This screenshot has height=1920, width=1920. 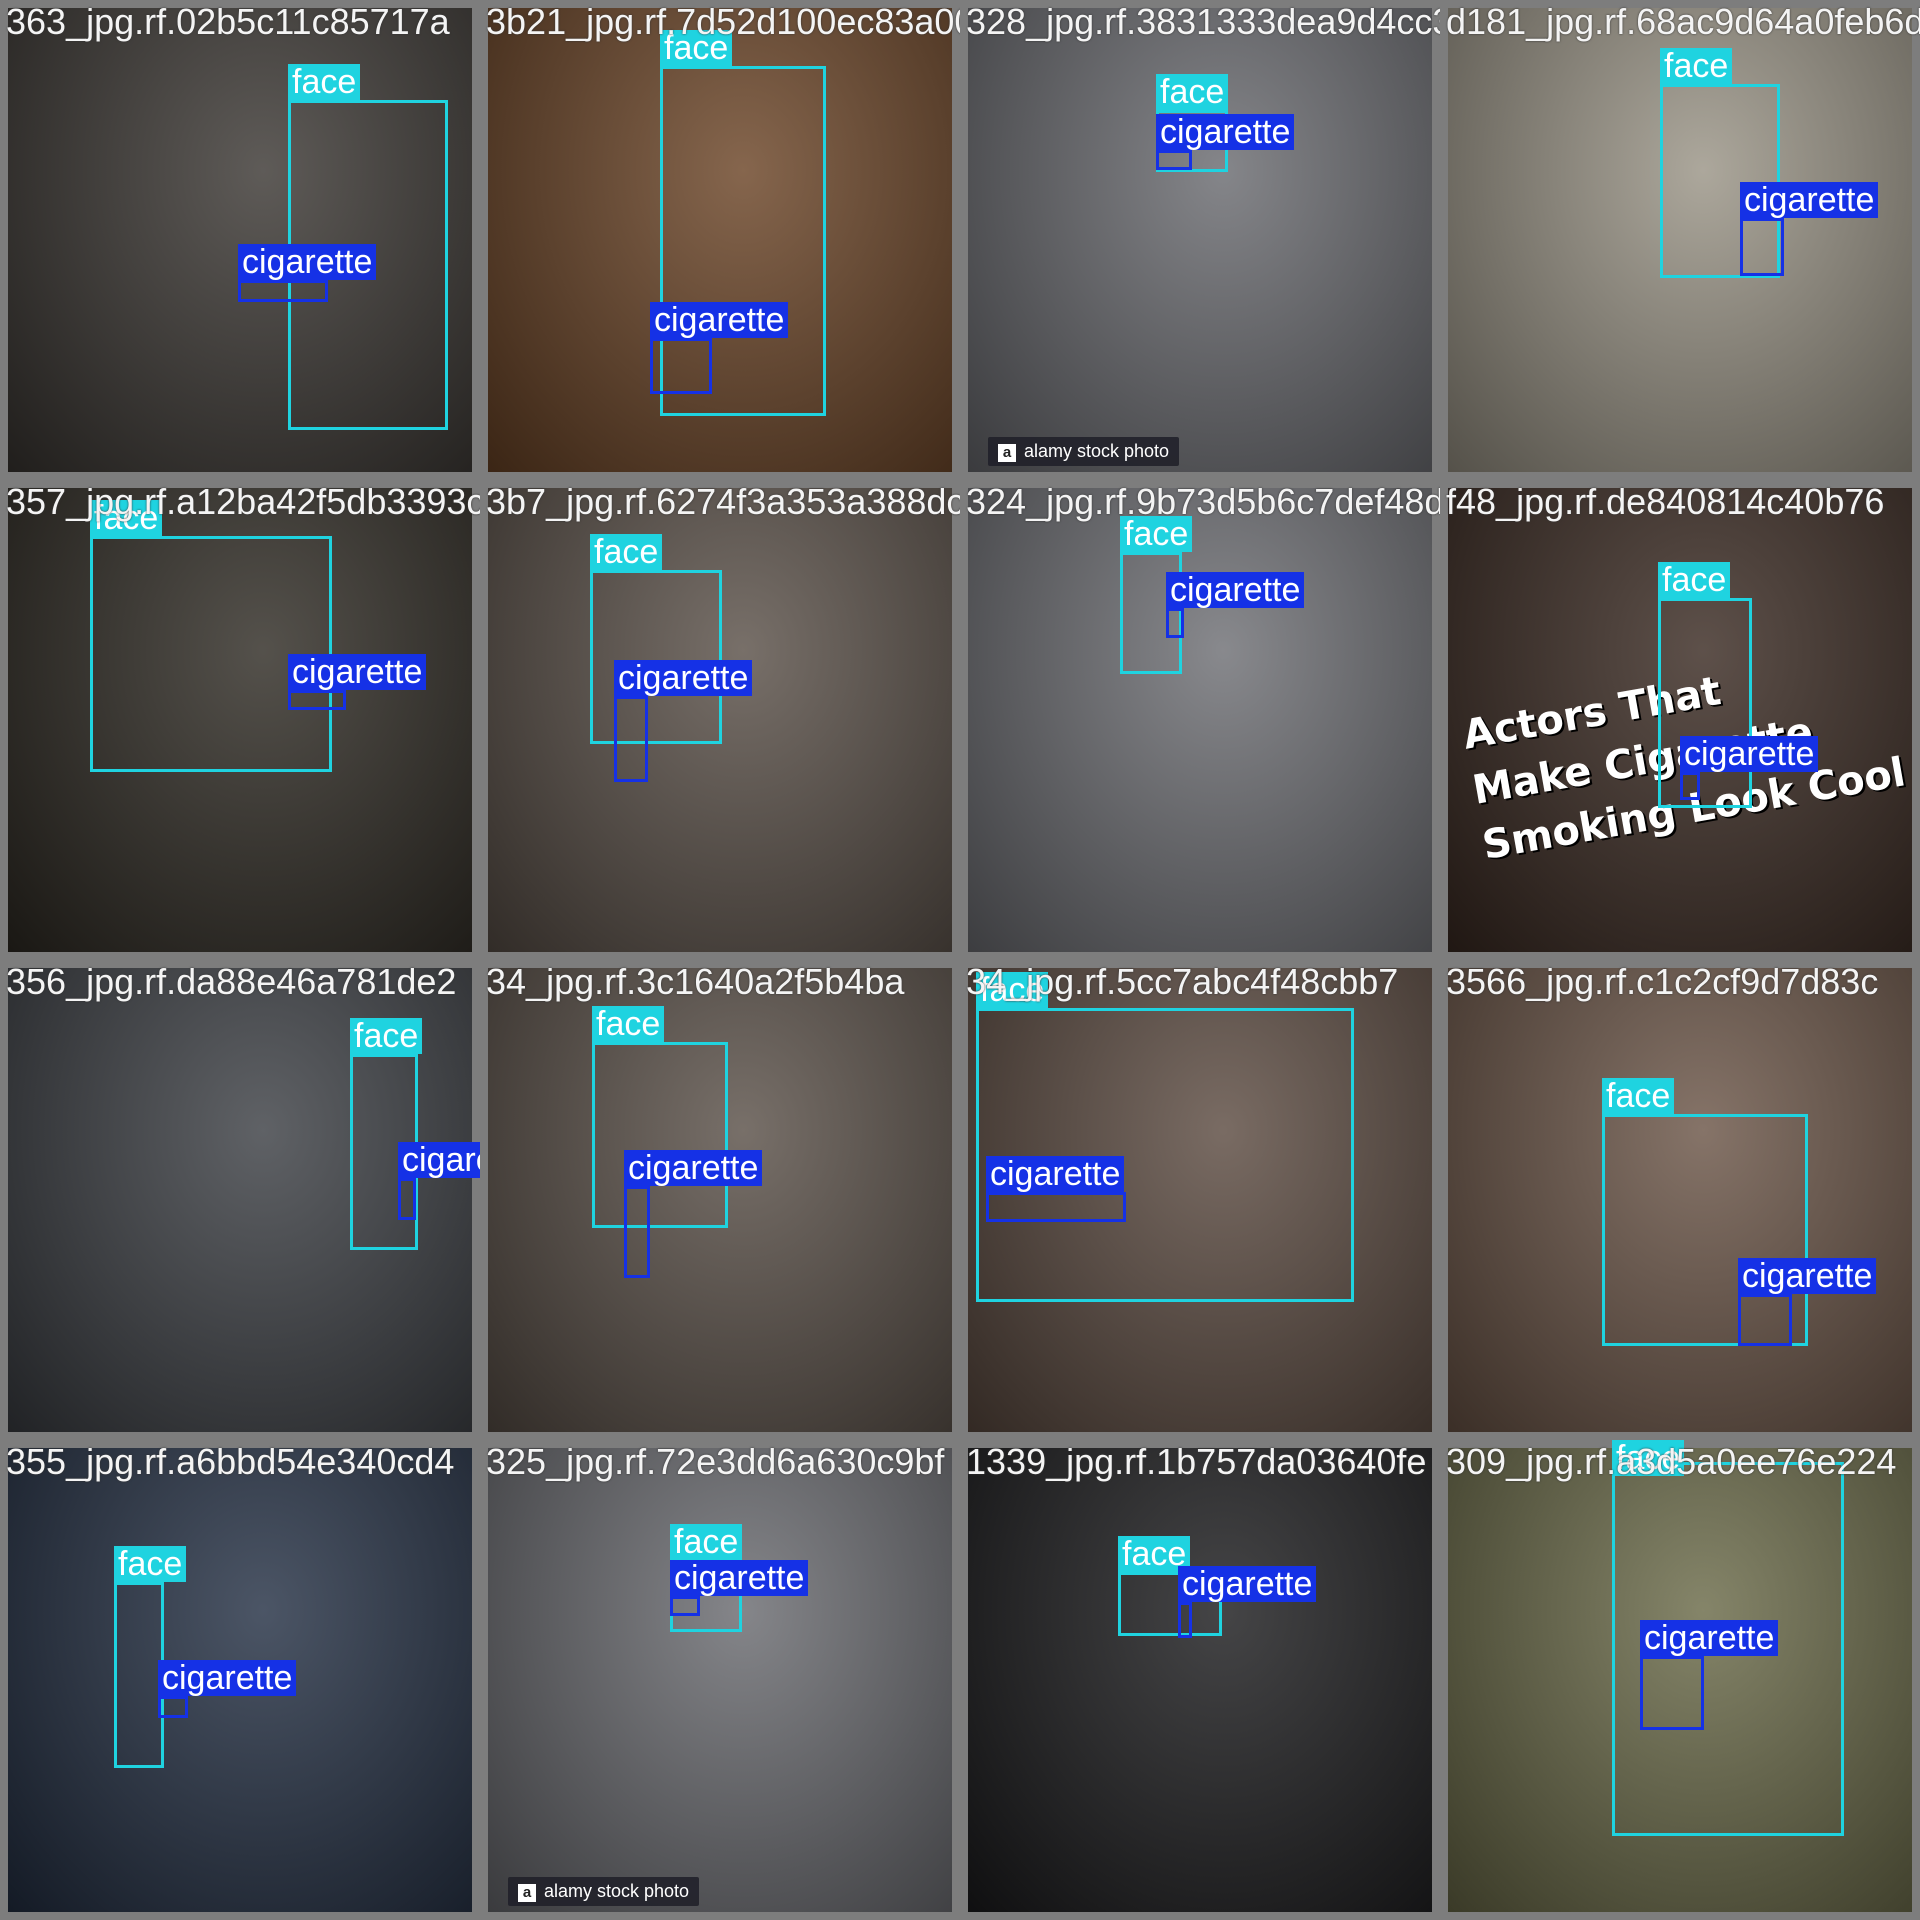 I want to click on tile-filename: 328_jpg.rf.3831333dea9d4cc3f, so click(x=1203, y=21).